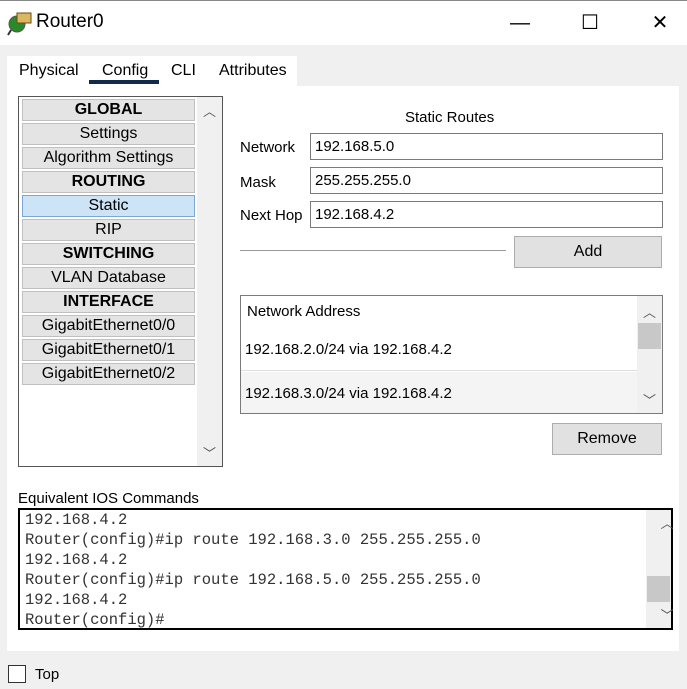  I want to click on remove-button: Remove, so click(607, 439).